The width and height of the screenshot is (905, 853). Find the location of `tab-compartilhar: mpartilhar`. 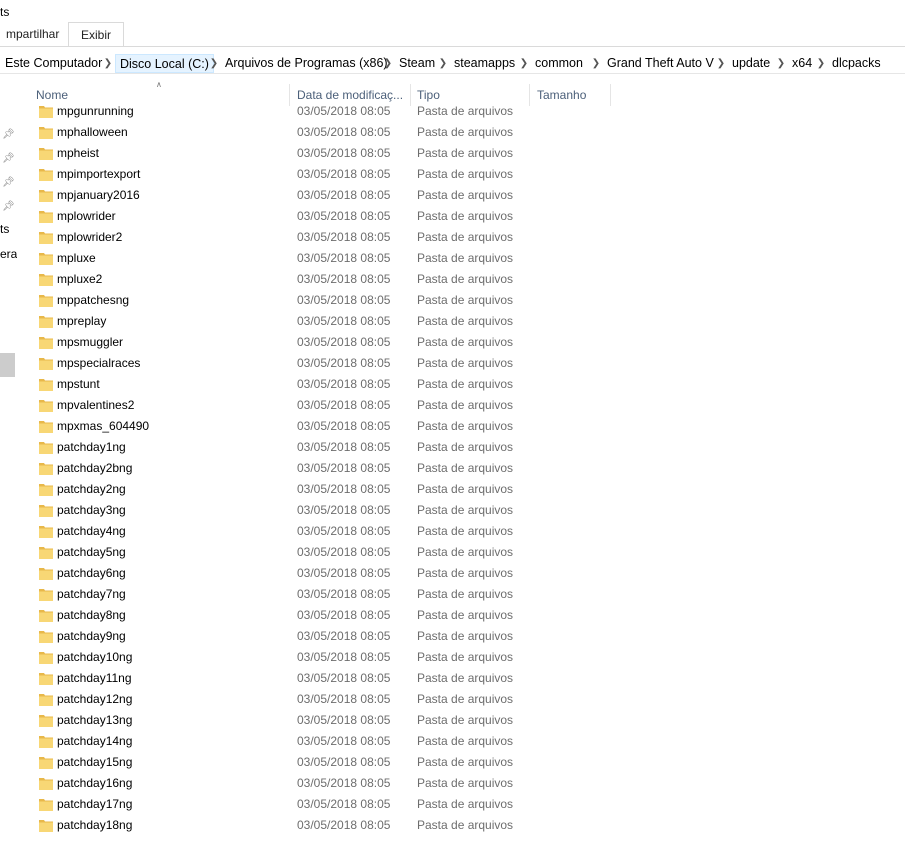

tab-compartilhar: mpartilhar is located at coordinates (31, 34).